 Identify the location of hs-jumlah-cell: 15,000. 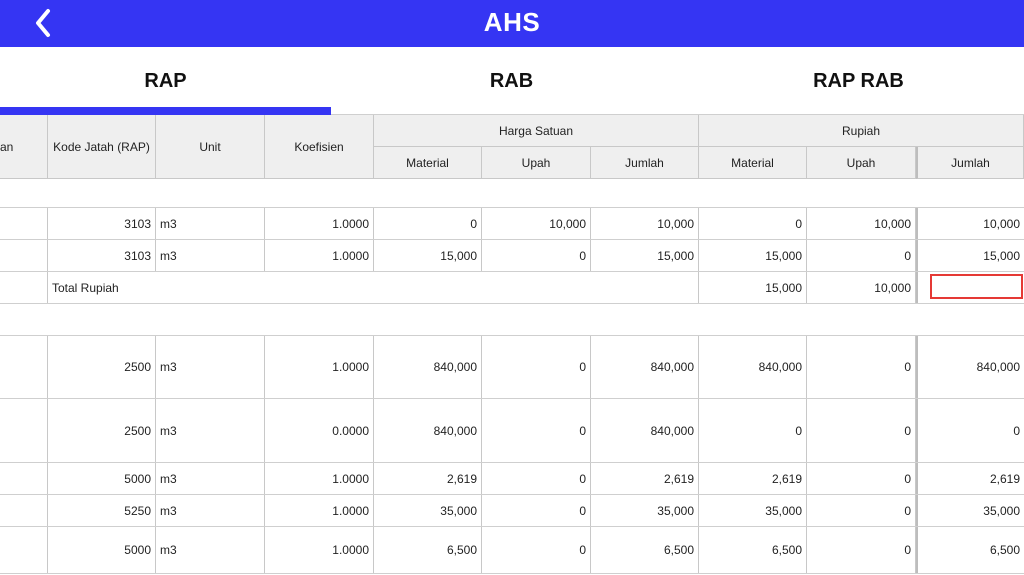
(645, 255).